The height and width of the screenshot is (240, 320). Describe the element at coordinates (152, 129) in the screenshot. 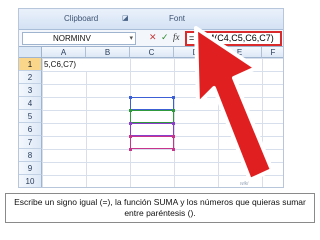

I see `reference-box-c6` at that location.